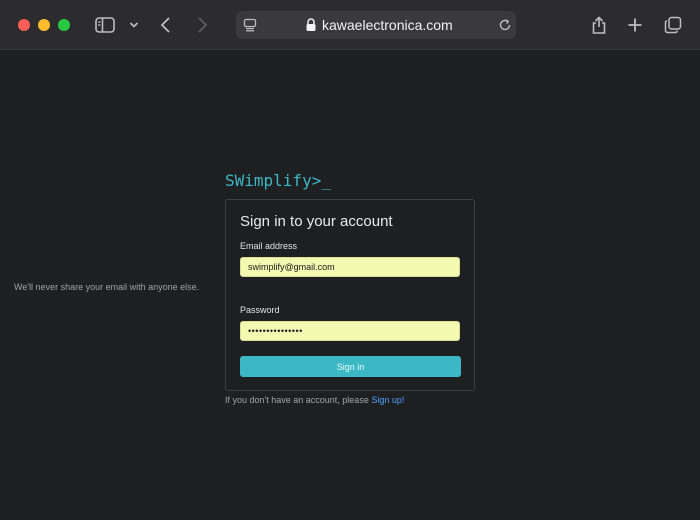 Image resolution: width=700 pixels, height=520 pixels. What do you see at coordinates (278, 180) in the screenshot?
I see `brand-logo: SWimplify>_` at bounding box center [278, 180].